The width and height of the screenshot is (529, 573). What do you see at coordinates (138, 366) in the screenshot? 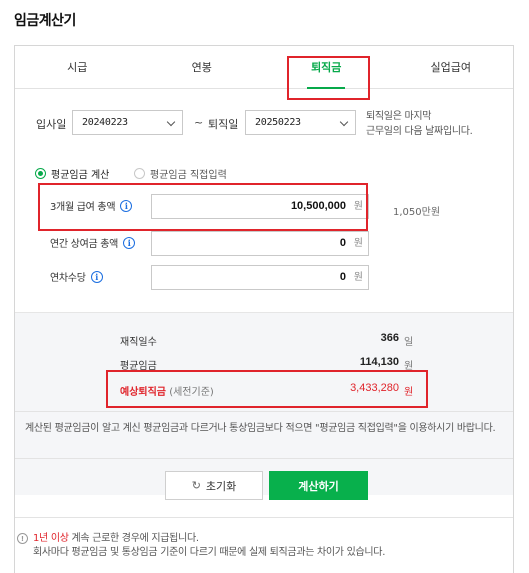
I see `average-wage-label: 평균임금` at bounding box center [138, 366].